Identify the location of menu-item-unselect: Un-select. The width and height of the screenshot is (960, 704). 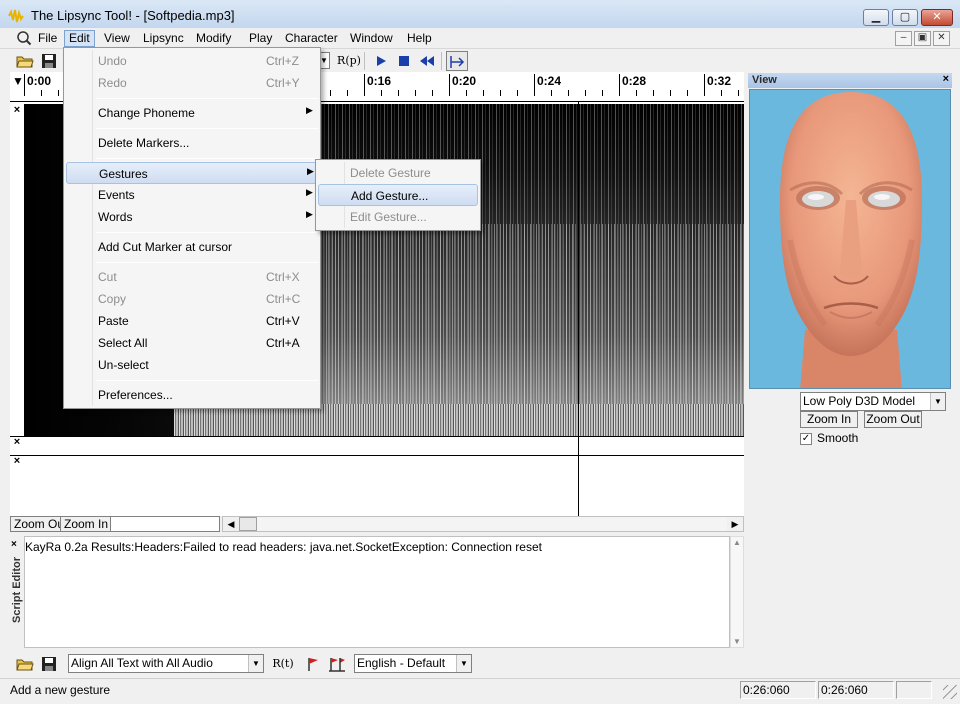
(192, 365).